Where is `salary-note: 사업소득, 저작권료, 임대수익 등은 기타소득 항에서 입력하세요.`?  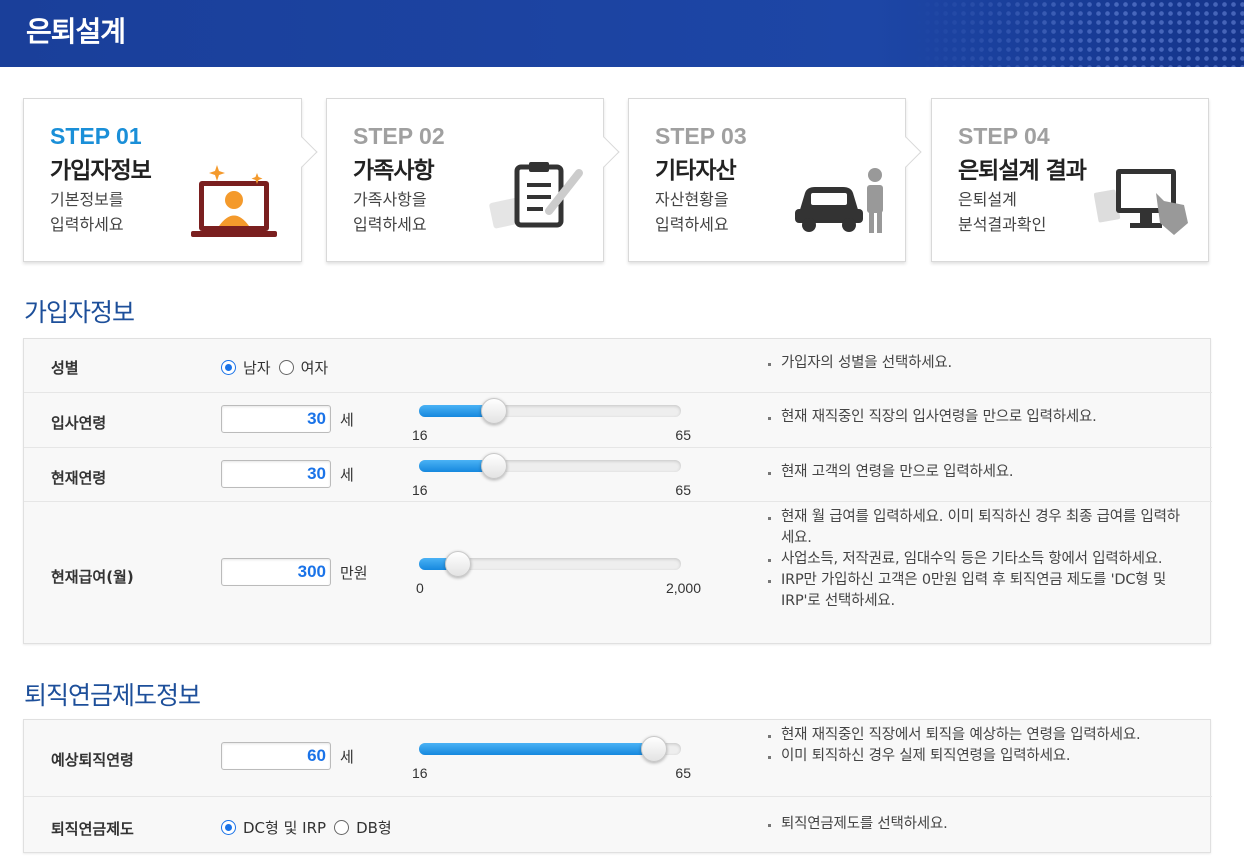 salary-note: 사업소득, 저작권료, 임대수익 등은 기타소득 항에서 입력하세요. is located at coordinates (976, 559).